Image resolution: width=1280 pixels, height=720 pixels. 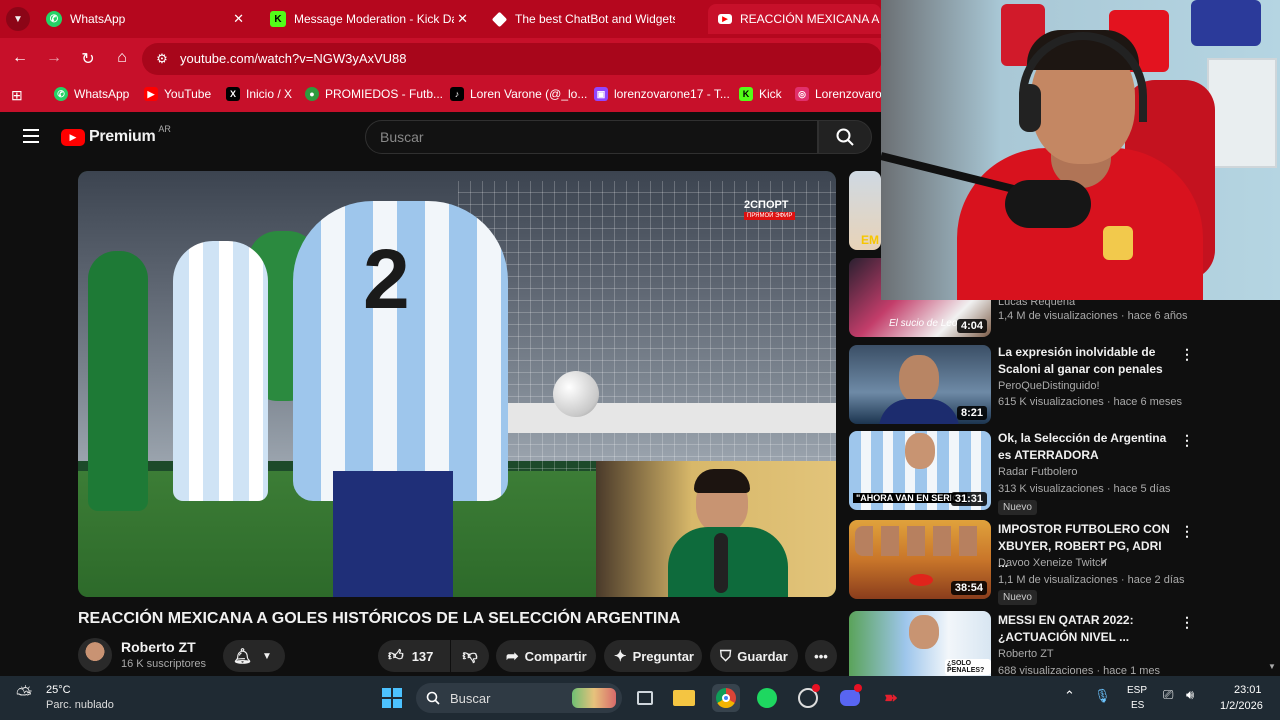 What do you see at coordinates (95, 655) in the screenshot?
I see `channel-avatar` at bounding box center [95, 655].